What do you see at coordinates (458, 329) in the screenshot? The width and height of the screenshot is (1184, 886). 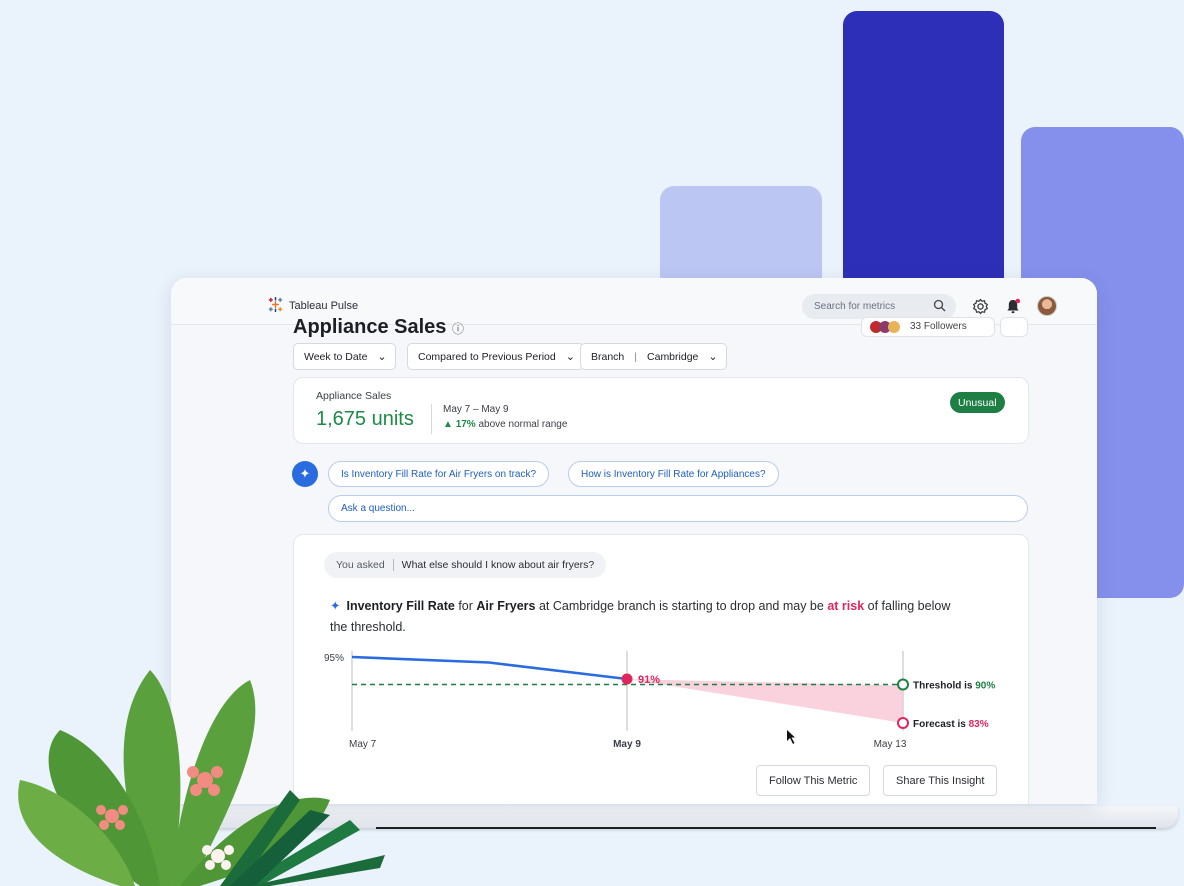 I see `info-icon: ⓘ` at bounding box center [458, 329].